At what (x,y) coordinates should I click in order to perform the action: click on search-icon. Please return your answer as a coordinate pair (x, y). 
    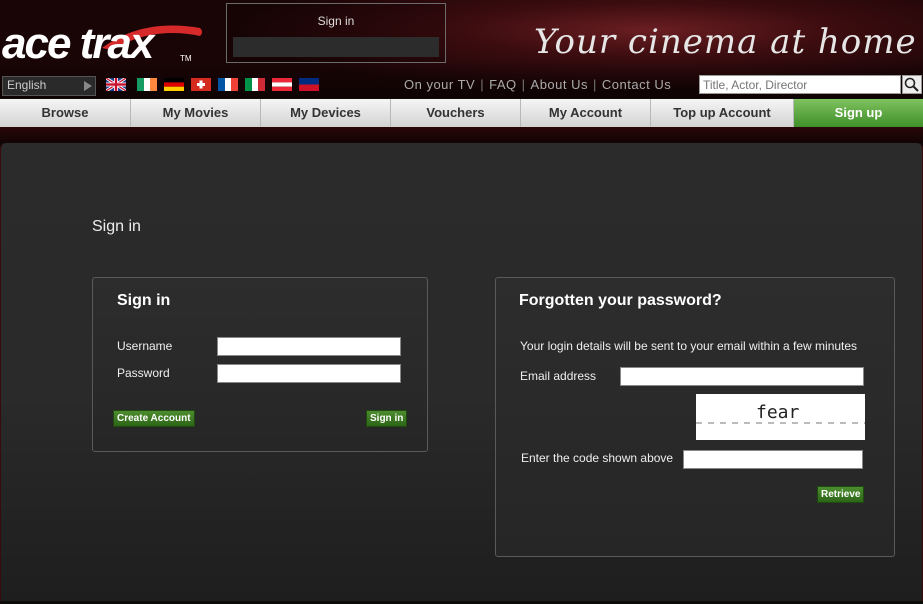
    Looking at the image, I should click on (911, 84).